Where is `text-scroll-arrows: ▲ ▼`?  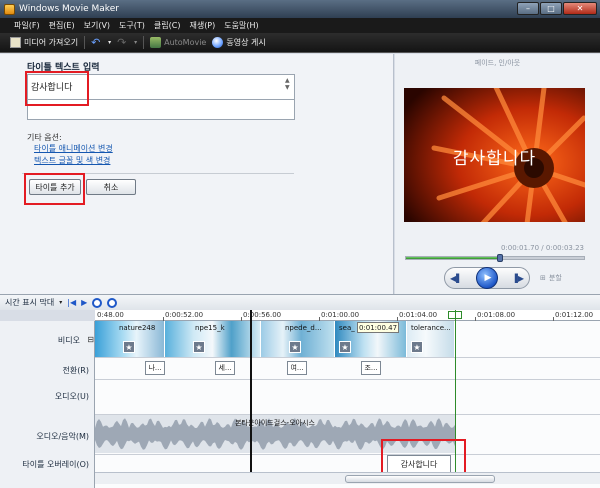
text-scroll-arrows: ▲ ▼ is located at coordinates (289, 84).